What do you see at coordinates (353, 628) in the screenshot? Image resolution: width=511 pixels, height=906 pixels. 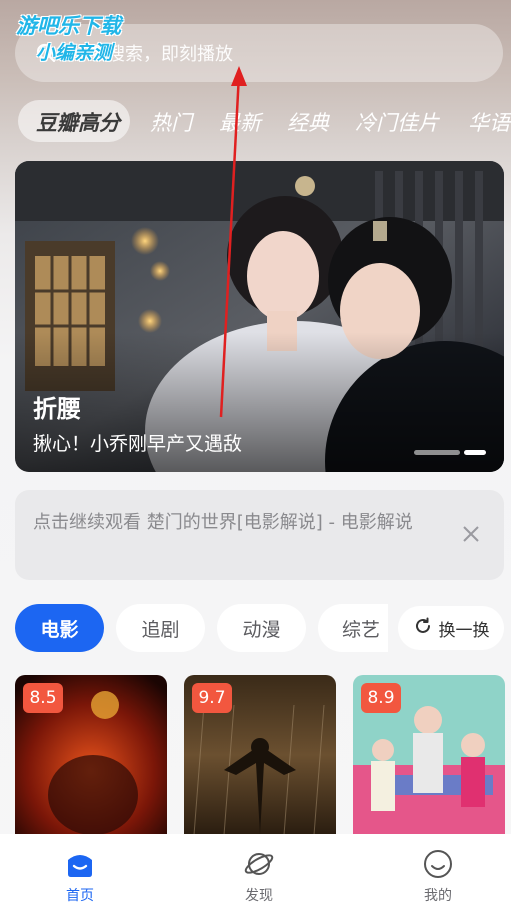 I see `tab-variety: 综艺` at bounding box center [353, 628].